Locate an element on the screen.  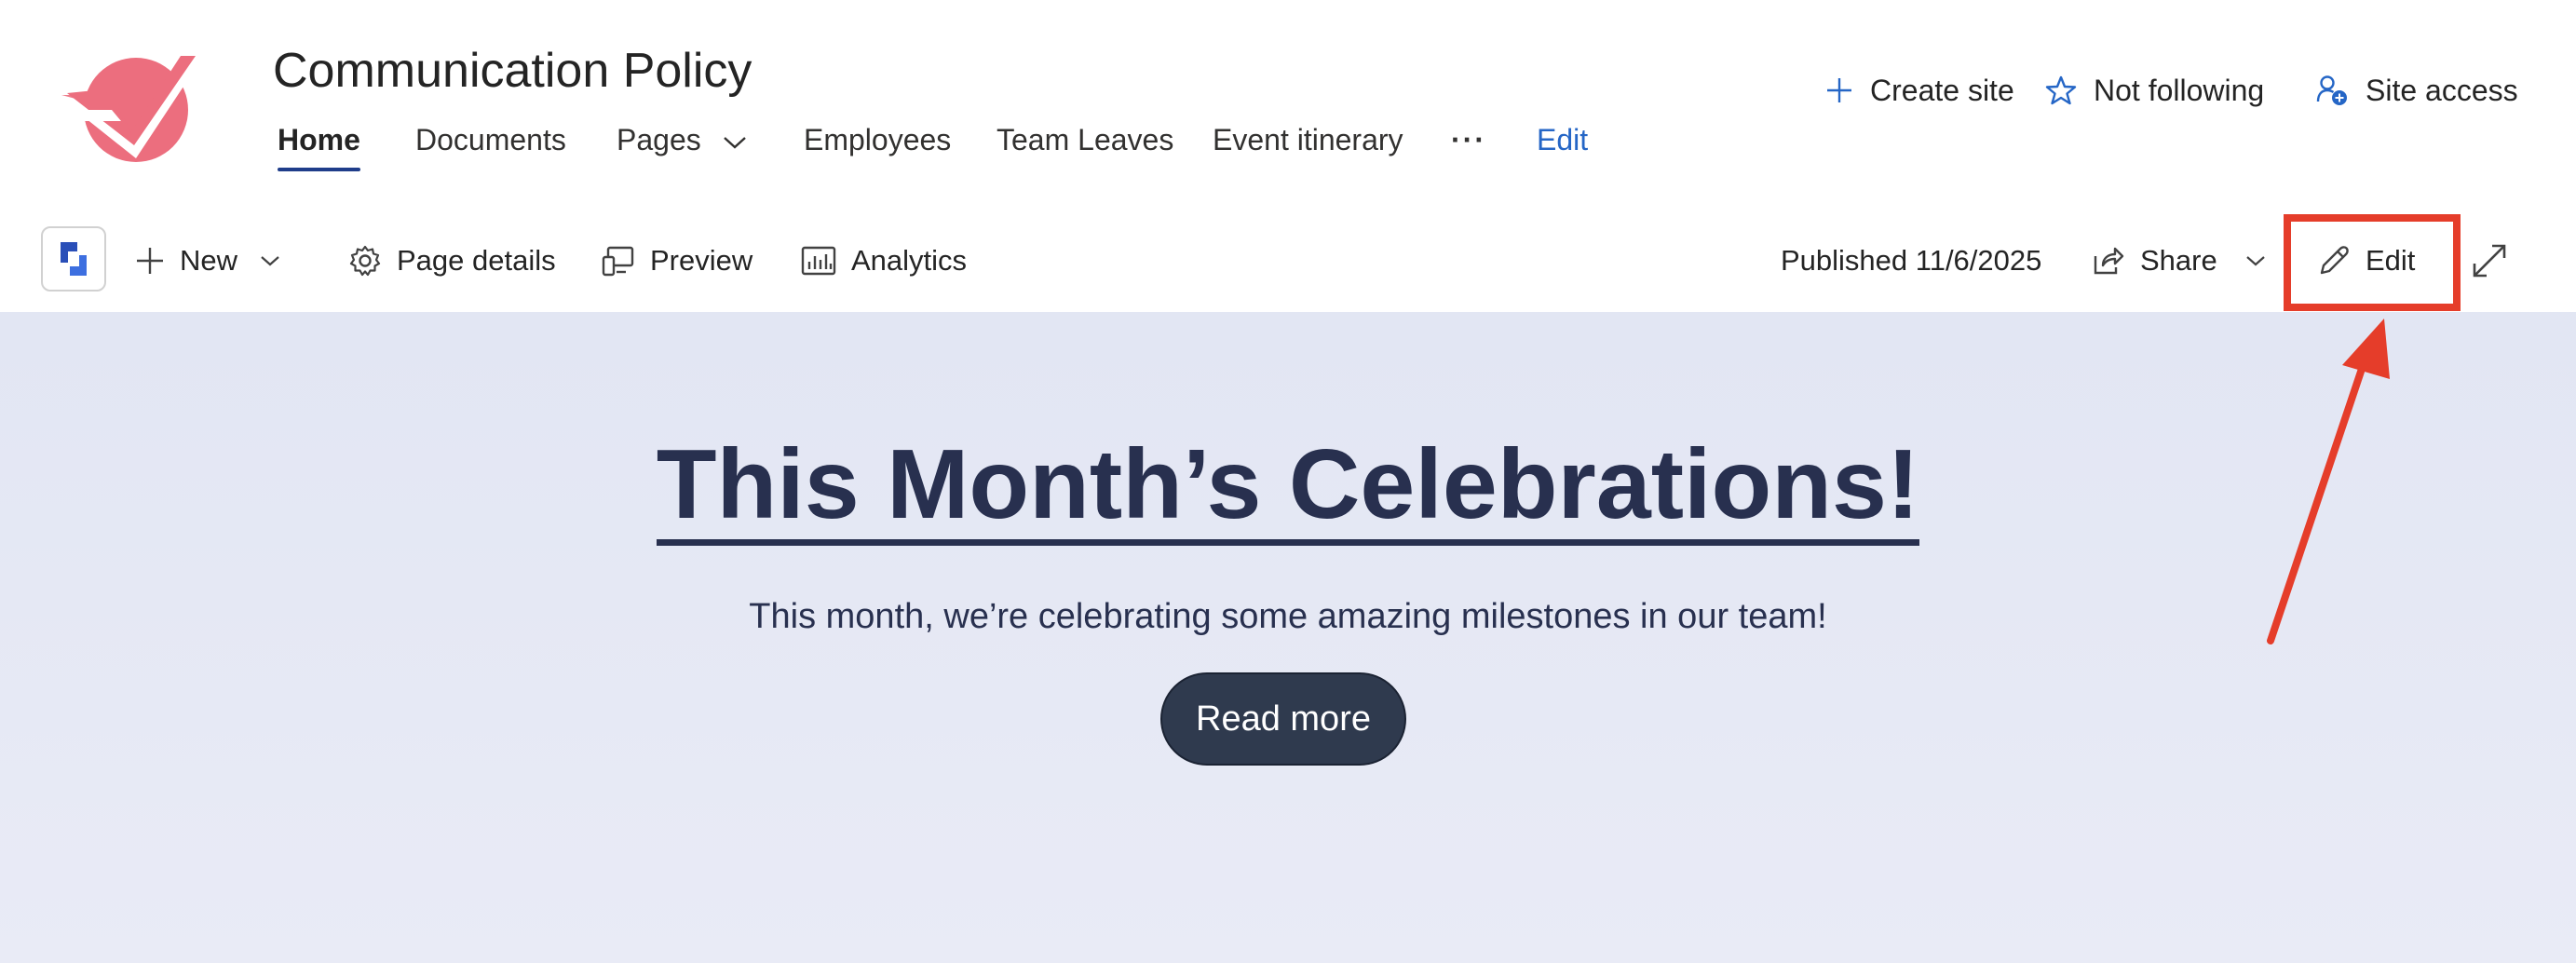
star-icon is located at coordinates (2061, 90).